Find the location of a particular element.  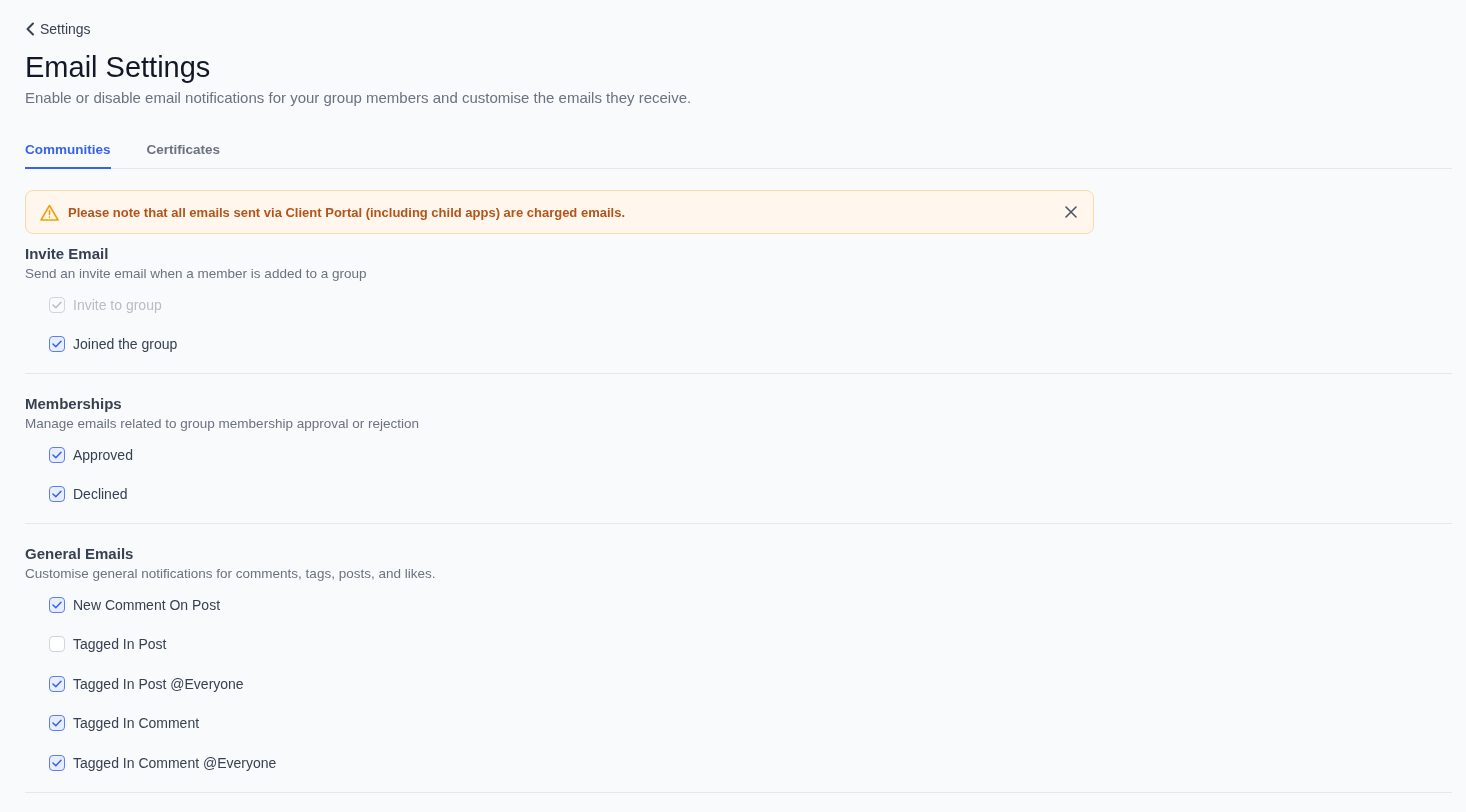

checkbox-label: Tagged In Comment @Everyone is located at coordinates (175, 762).